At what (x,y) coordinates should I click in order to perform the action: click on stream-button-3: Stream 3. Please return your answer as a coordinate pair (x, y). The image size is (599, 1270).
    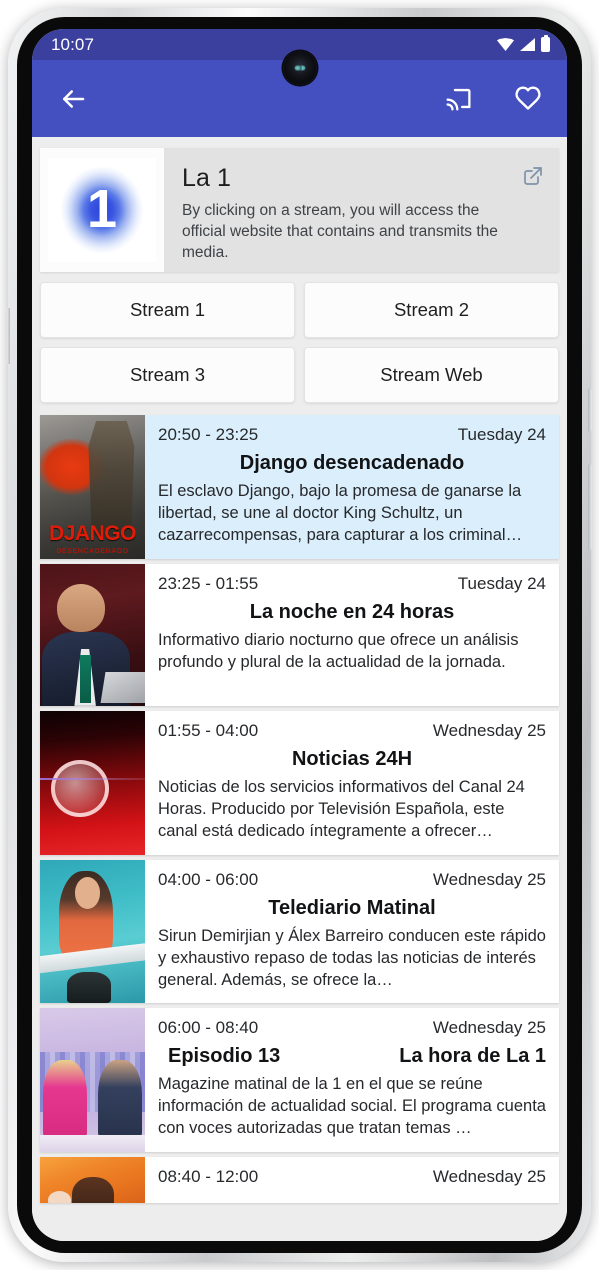
    Looking at the image, I should click on (167, 375).